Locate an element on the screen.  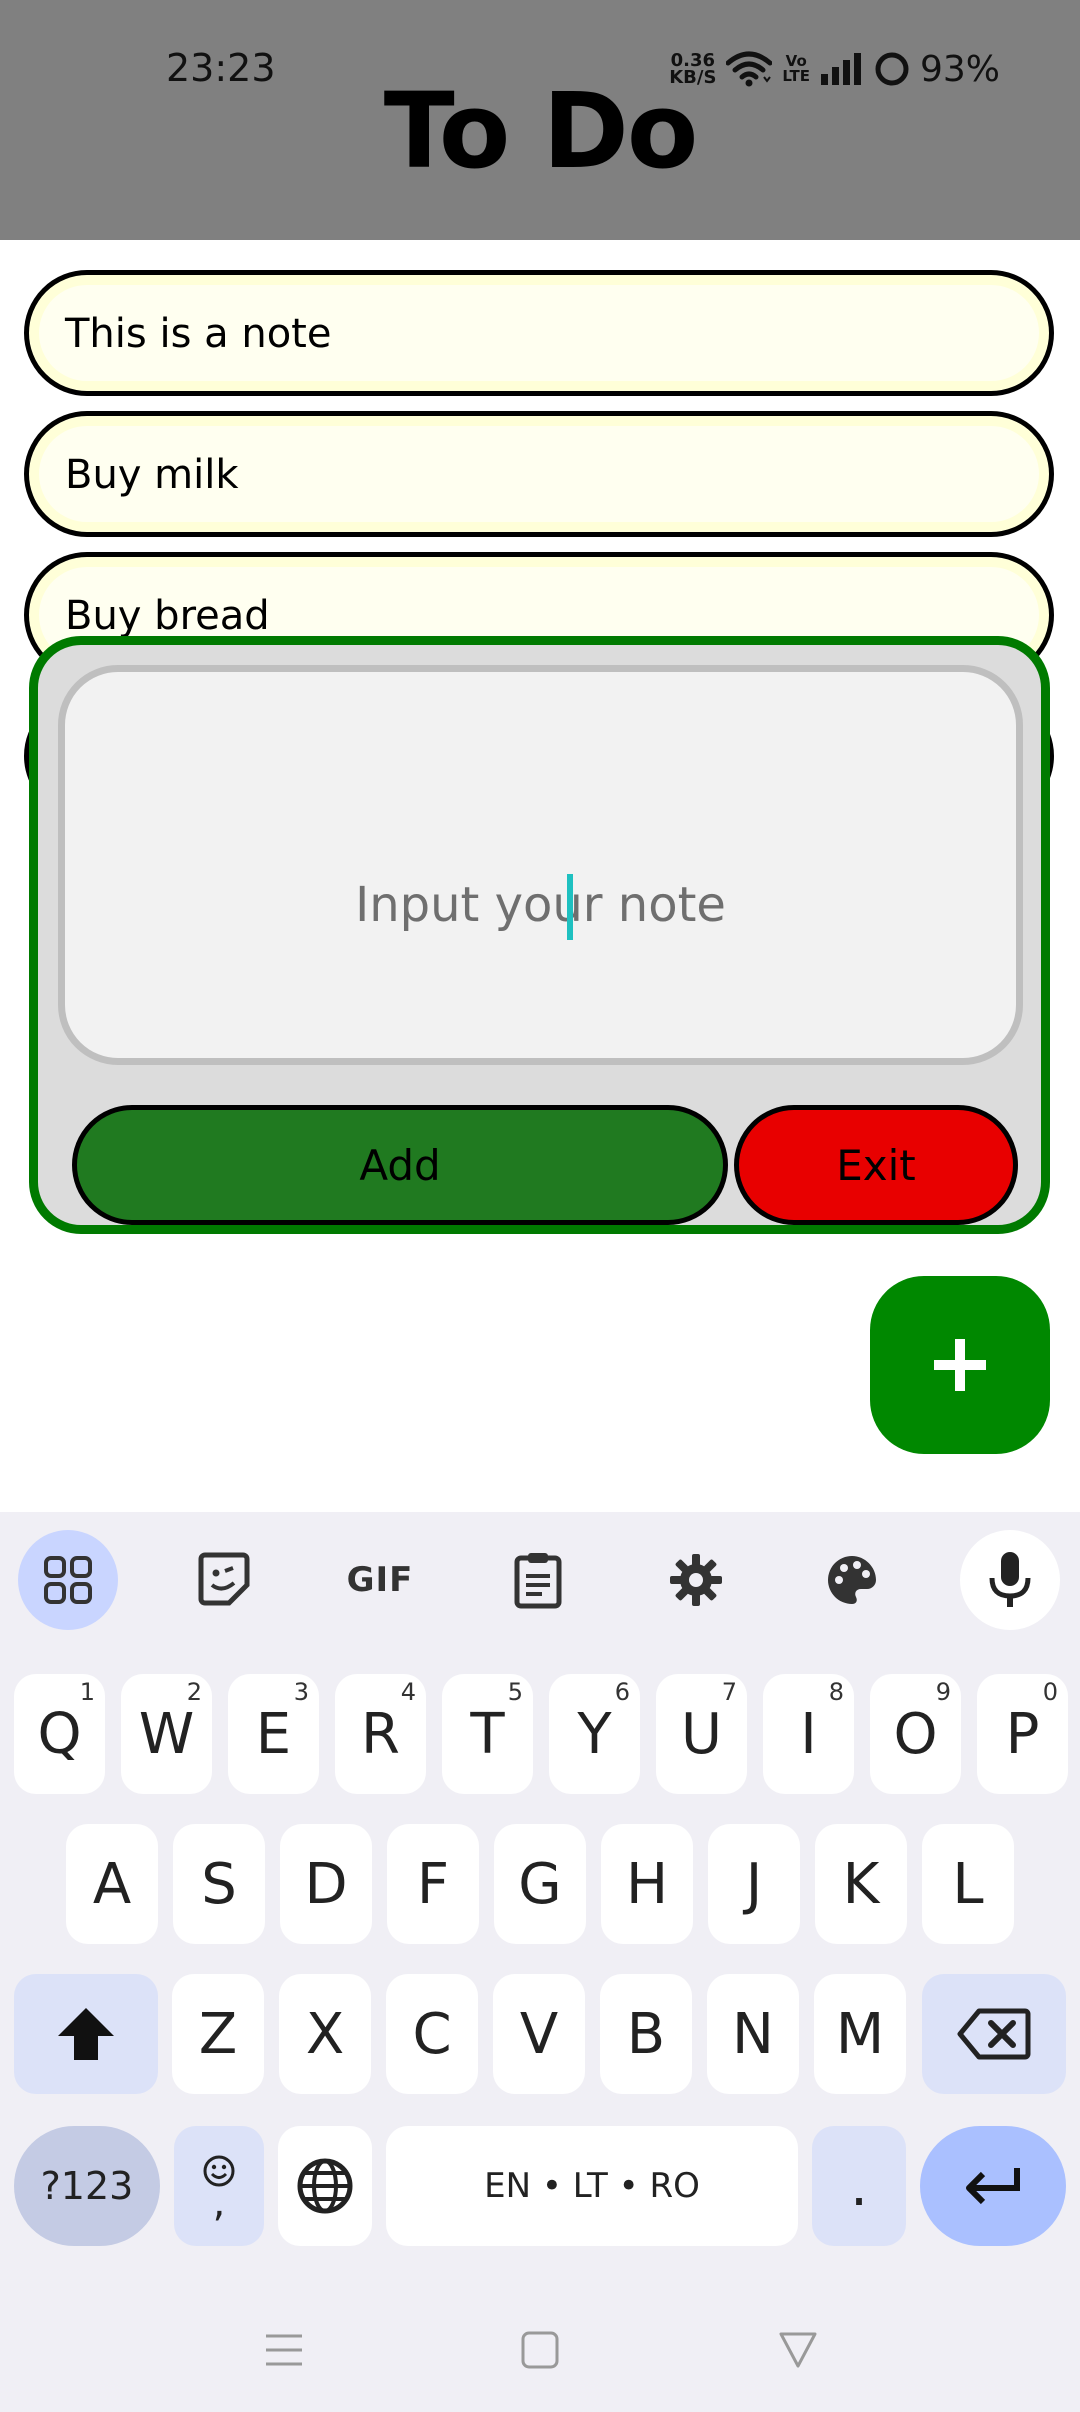
shift-key is located at coordinates (86, 2034).